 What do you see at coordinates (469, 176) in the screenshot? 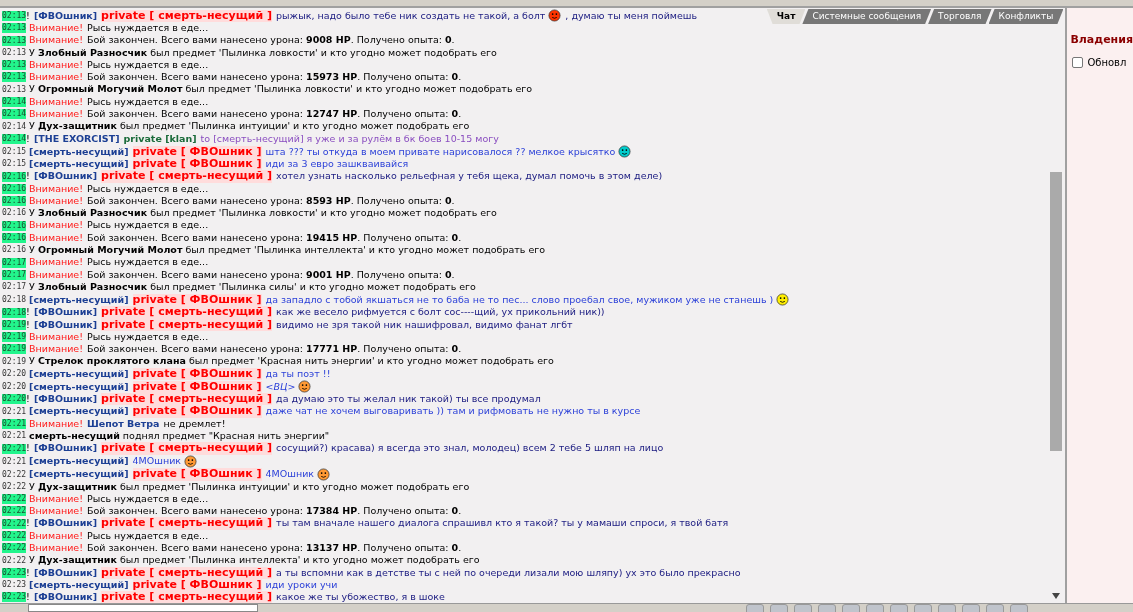
I see `message-text: хотел узнать насколько рельефная у тебя щека, думал помочь в этом деле)` at bounding box center [469, 176].